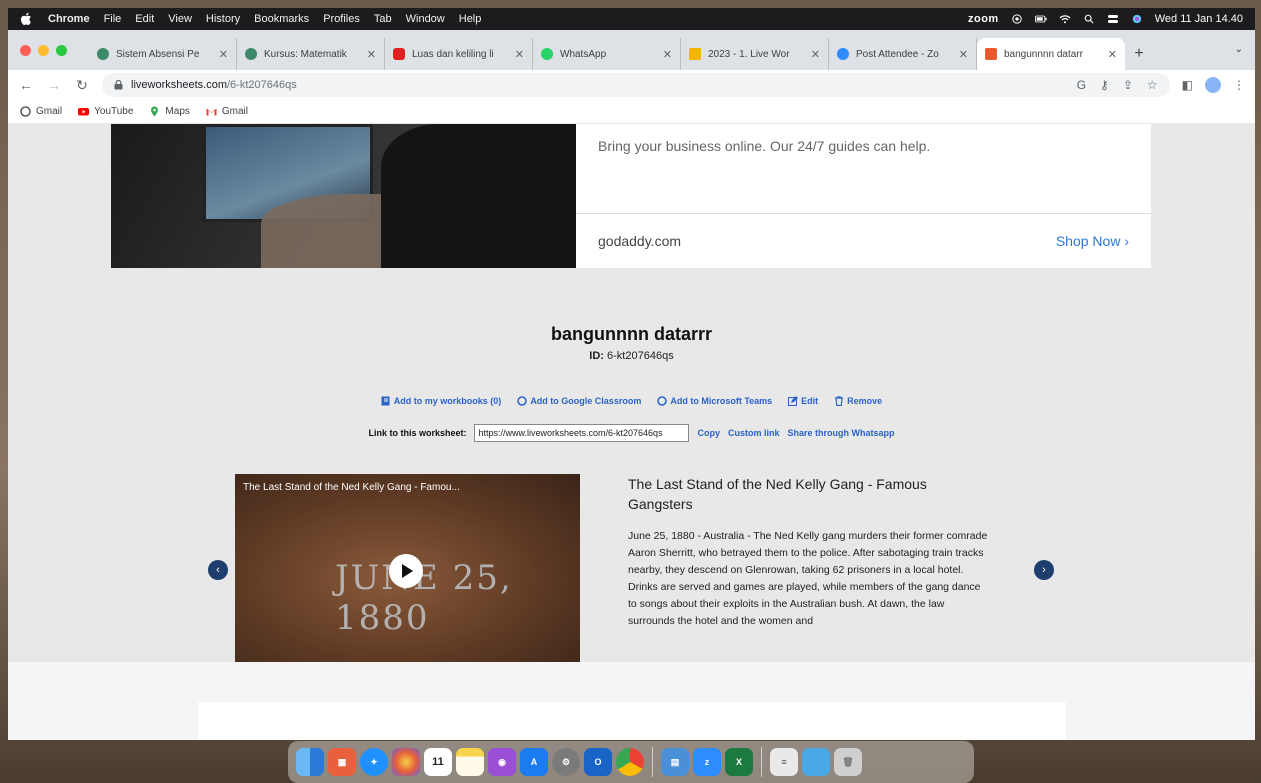  Describe the element at coordinates (26, 19) in the screenshot. I see `apple-icon` at that location.